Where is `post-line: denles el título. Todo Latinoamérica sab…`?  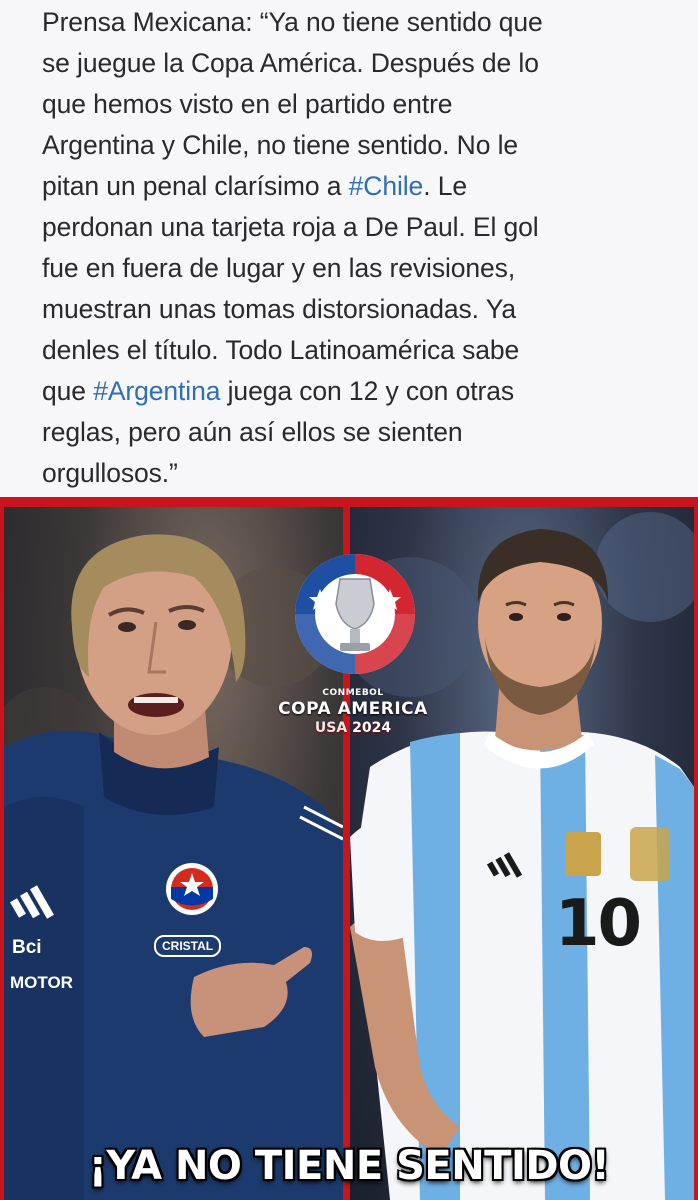
post-line: denles el título. Todo Latinoamérica sab… is located at coordinates (357, 350).